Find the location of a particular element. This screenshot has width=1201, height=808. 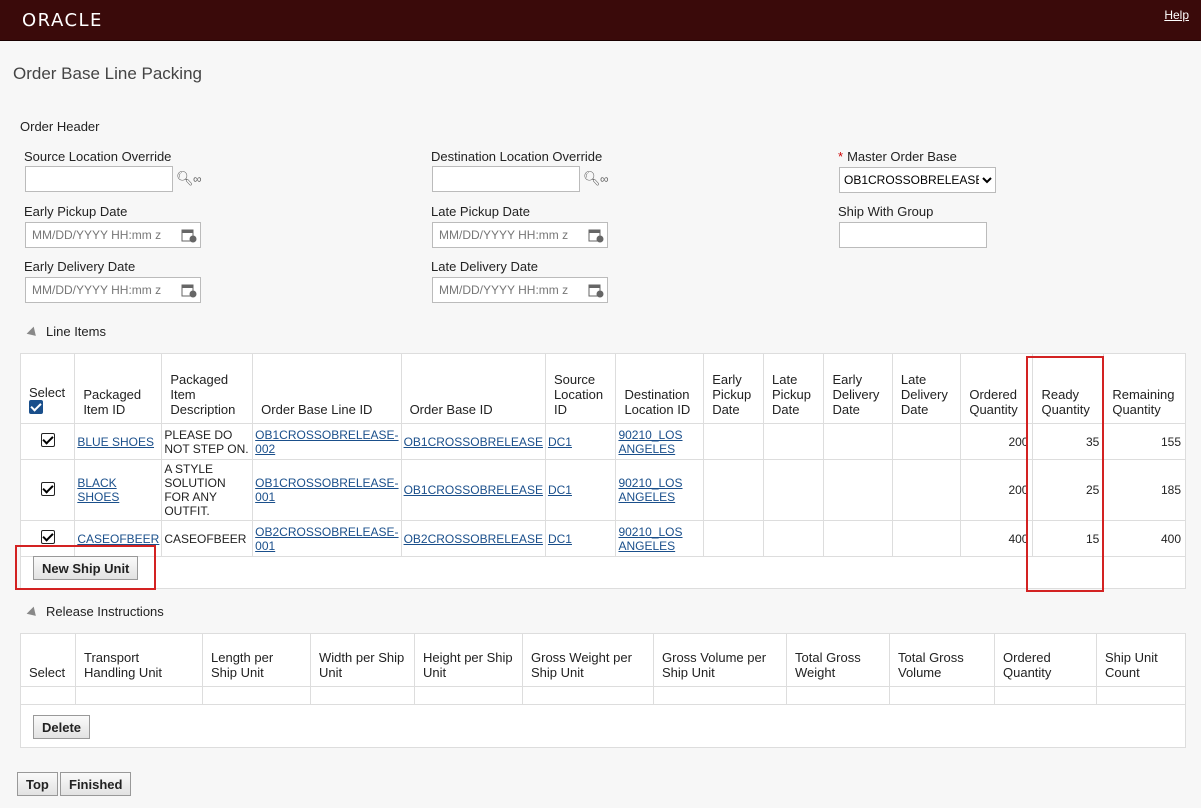

master-order-base-label: * Master Order Base is located at coordinates (897, 156).